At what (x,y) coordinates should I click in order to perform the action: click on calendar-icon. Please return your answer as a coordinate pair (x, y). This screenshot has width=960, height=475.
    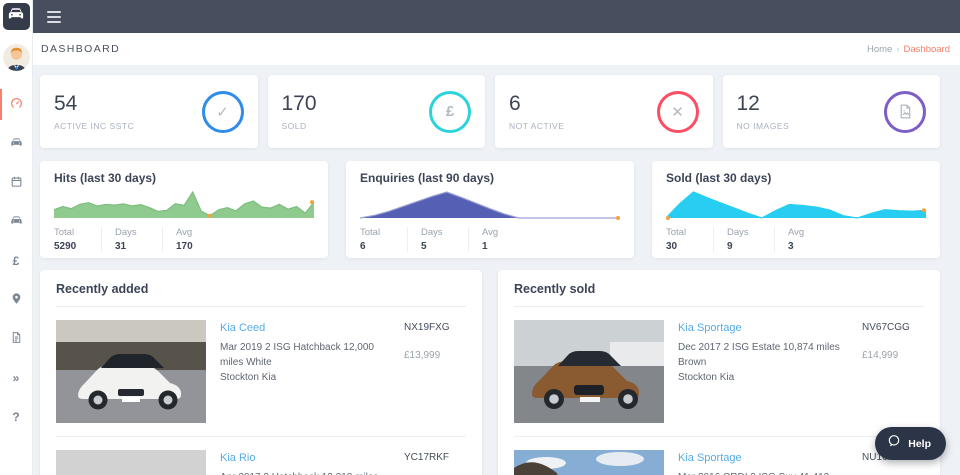
    Looking at the image, I should click on (16, 183).